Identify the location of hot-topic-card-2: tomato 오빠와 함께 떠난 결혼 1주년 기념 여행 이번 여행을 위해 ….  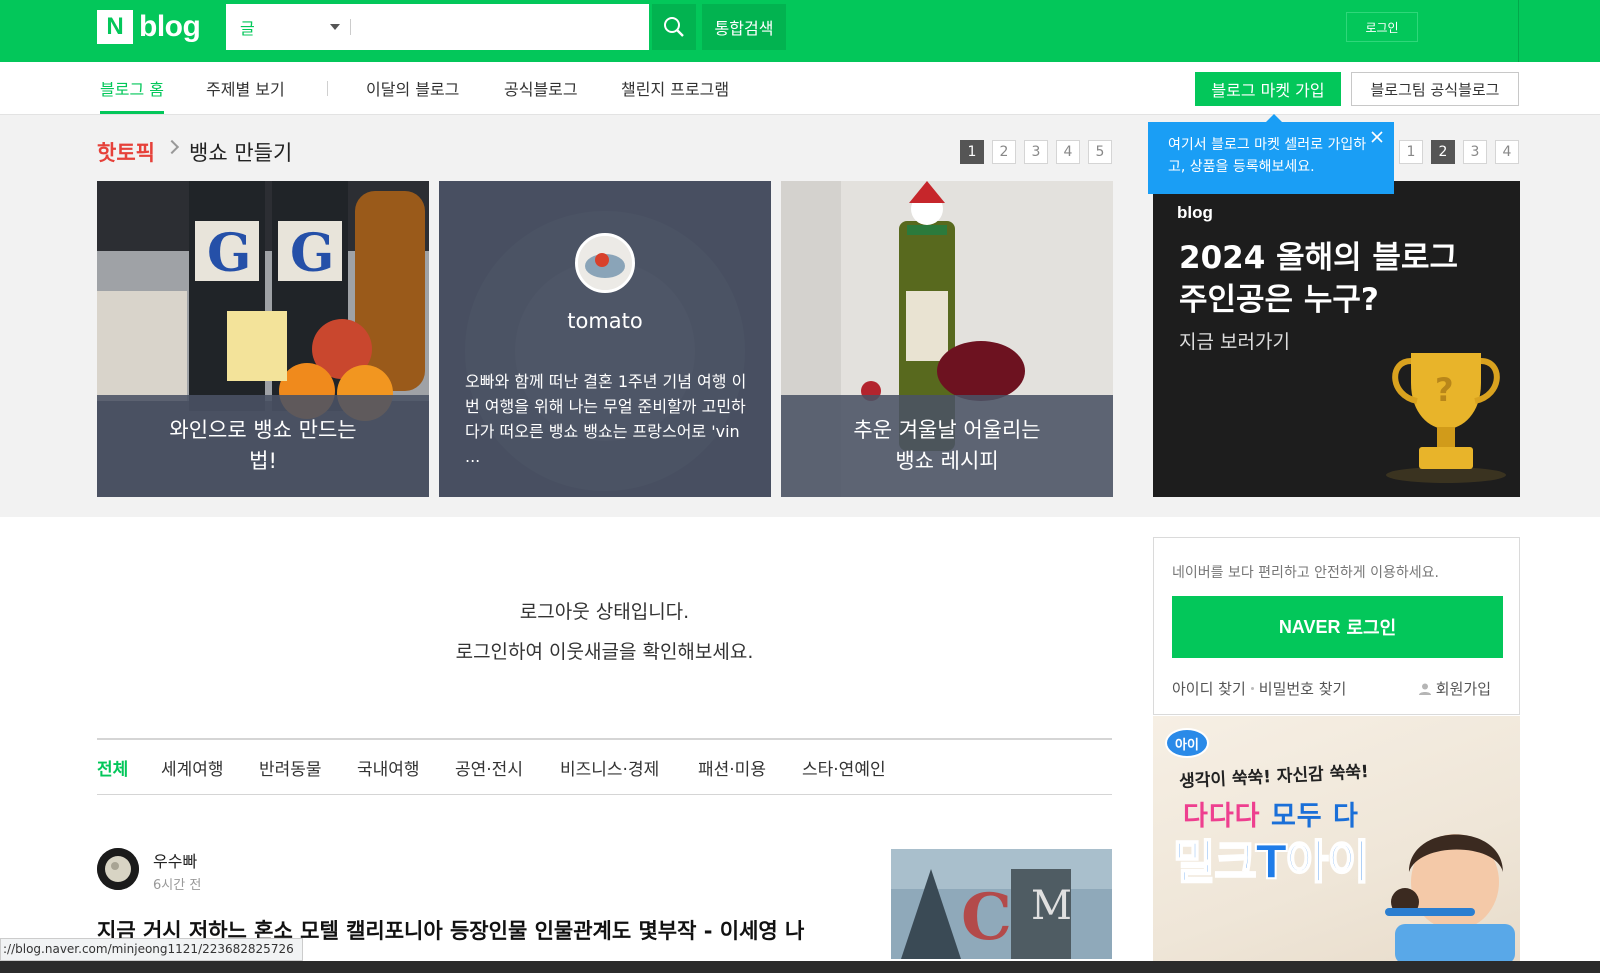
(605, 339).